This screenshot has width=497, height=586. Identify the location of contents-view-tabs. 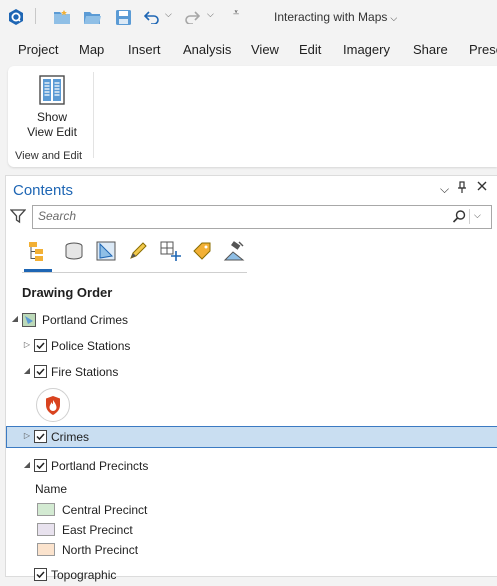
(134, 254).